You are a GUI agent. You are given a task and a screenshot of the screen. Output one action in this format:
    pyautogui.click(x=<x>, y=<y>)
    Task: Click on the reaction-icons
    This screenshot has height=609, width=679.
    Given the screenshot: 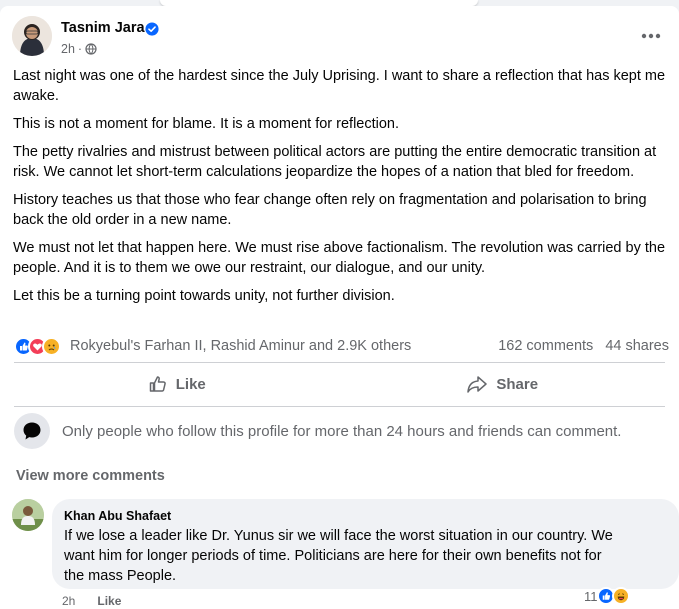 What is the action you would take?
    pyautogui.click(x=37, y=346)
    